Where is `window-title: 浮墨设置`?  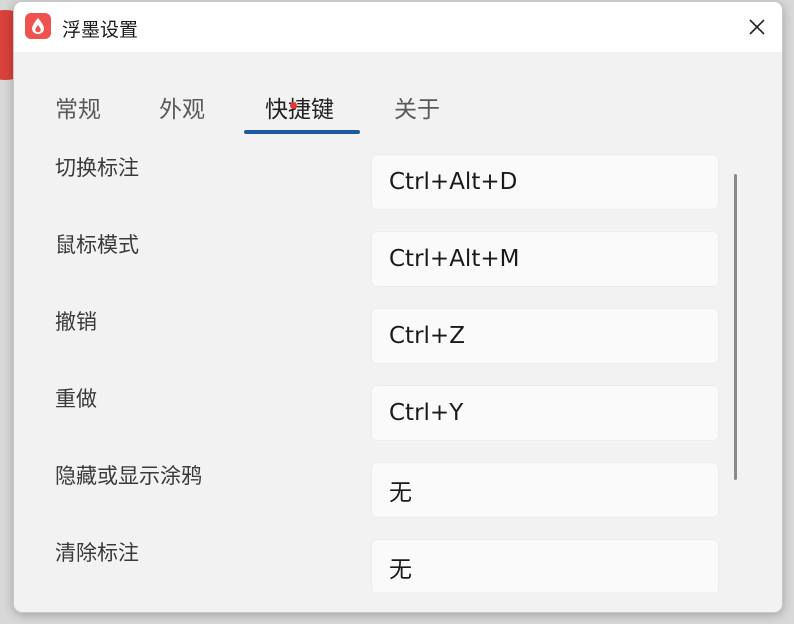
window-title: 浮墨设置 is located at coordinates (100, 30).